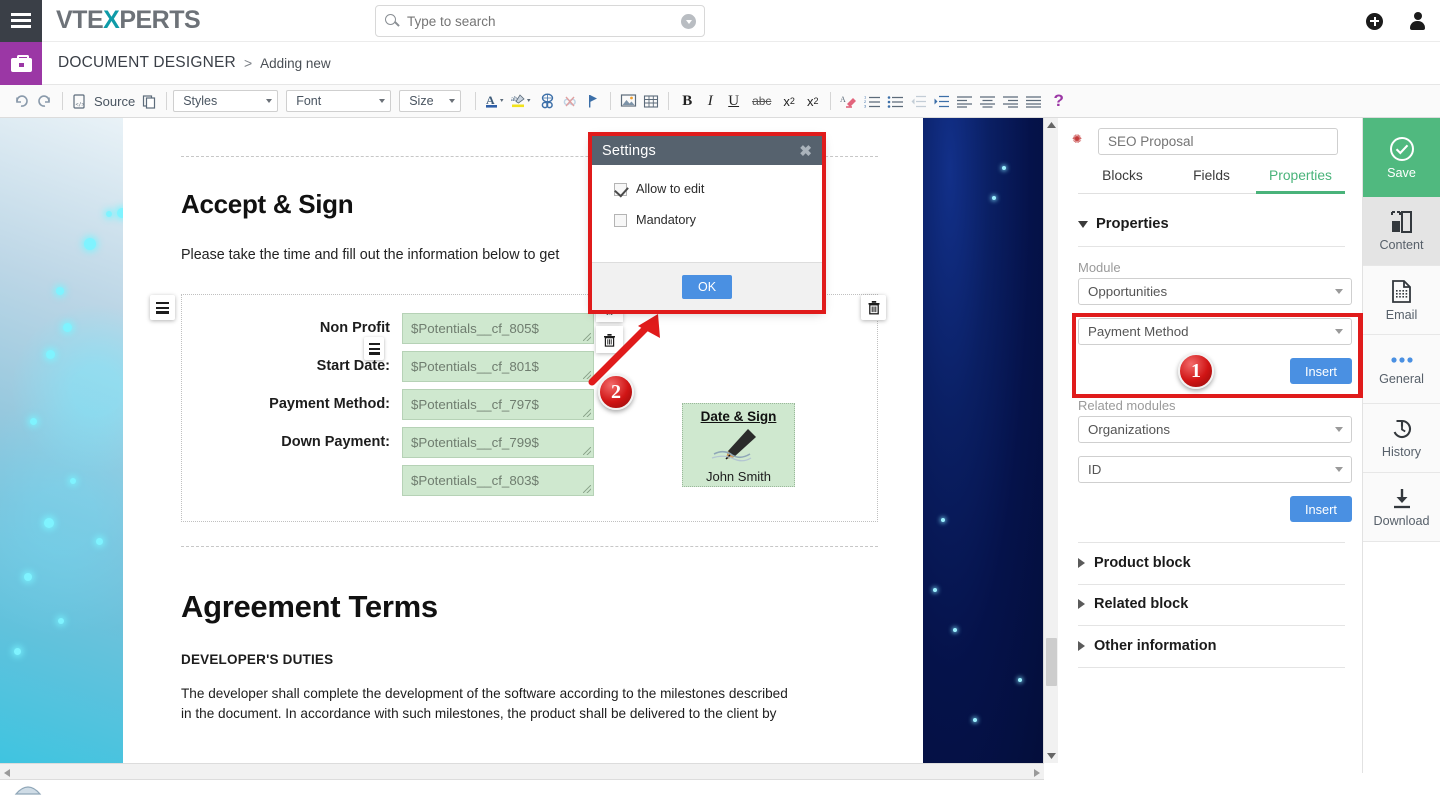 The width and height of the screenshot is (1440, 804). What do you see at coordinates (547, 101) in the screenshot?
I see `link-icon` at bounding box center [547, 101].